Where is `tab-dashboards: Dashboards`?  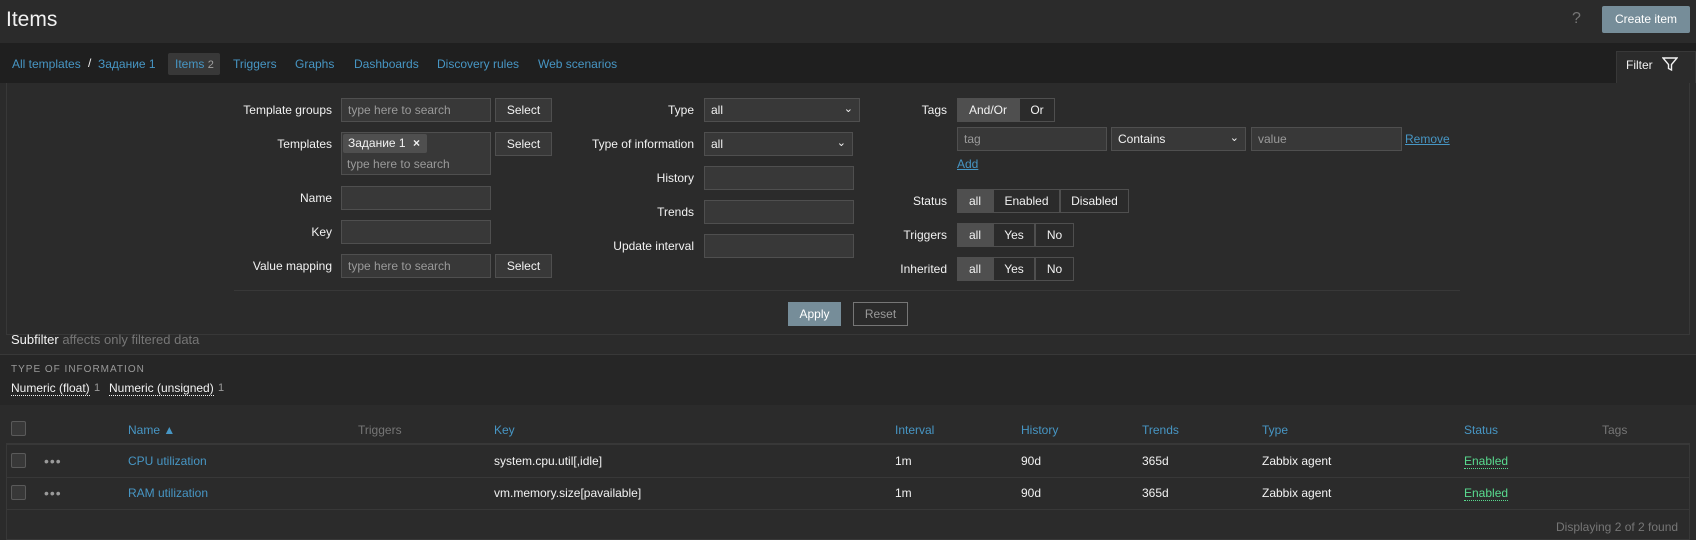 tab-dashboards: Dashboards is located at coordinates (386, 64).